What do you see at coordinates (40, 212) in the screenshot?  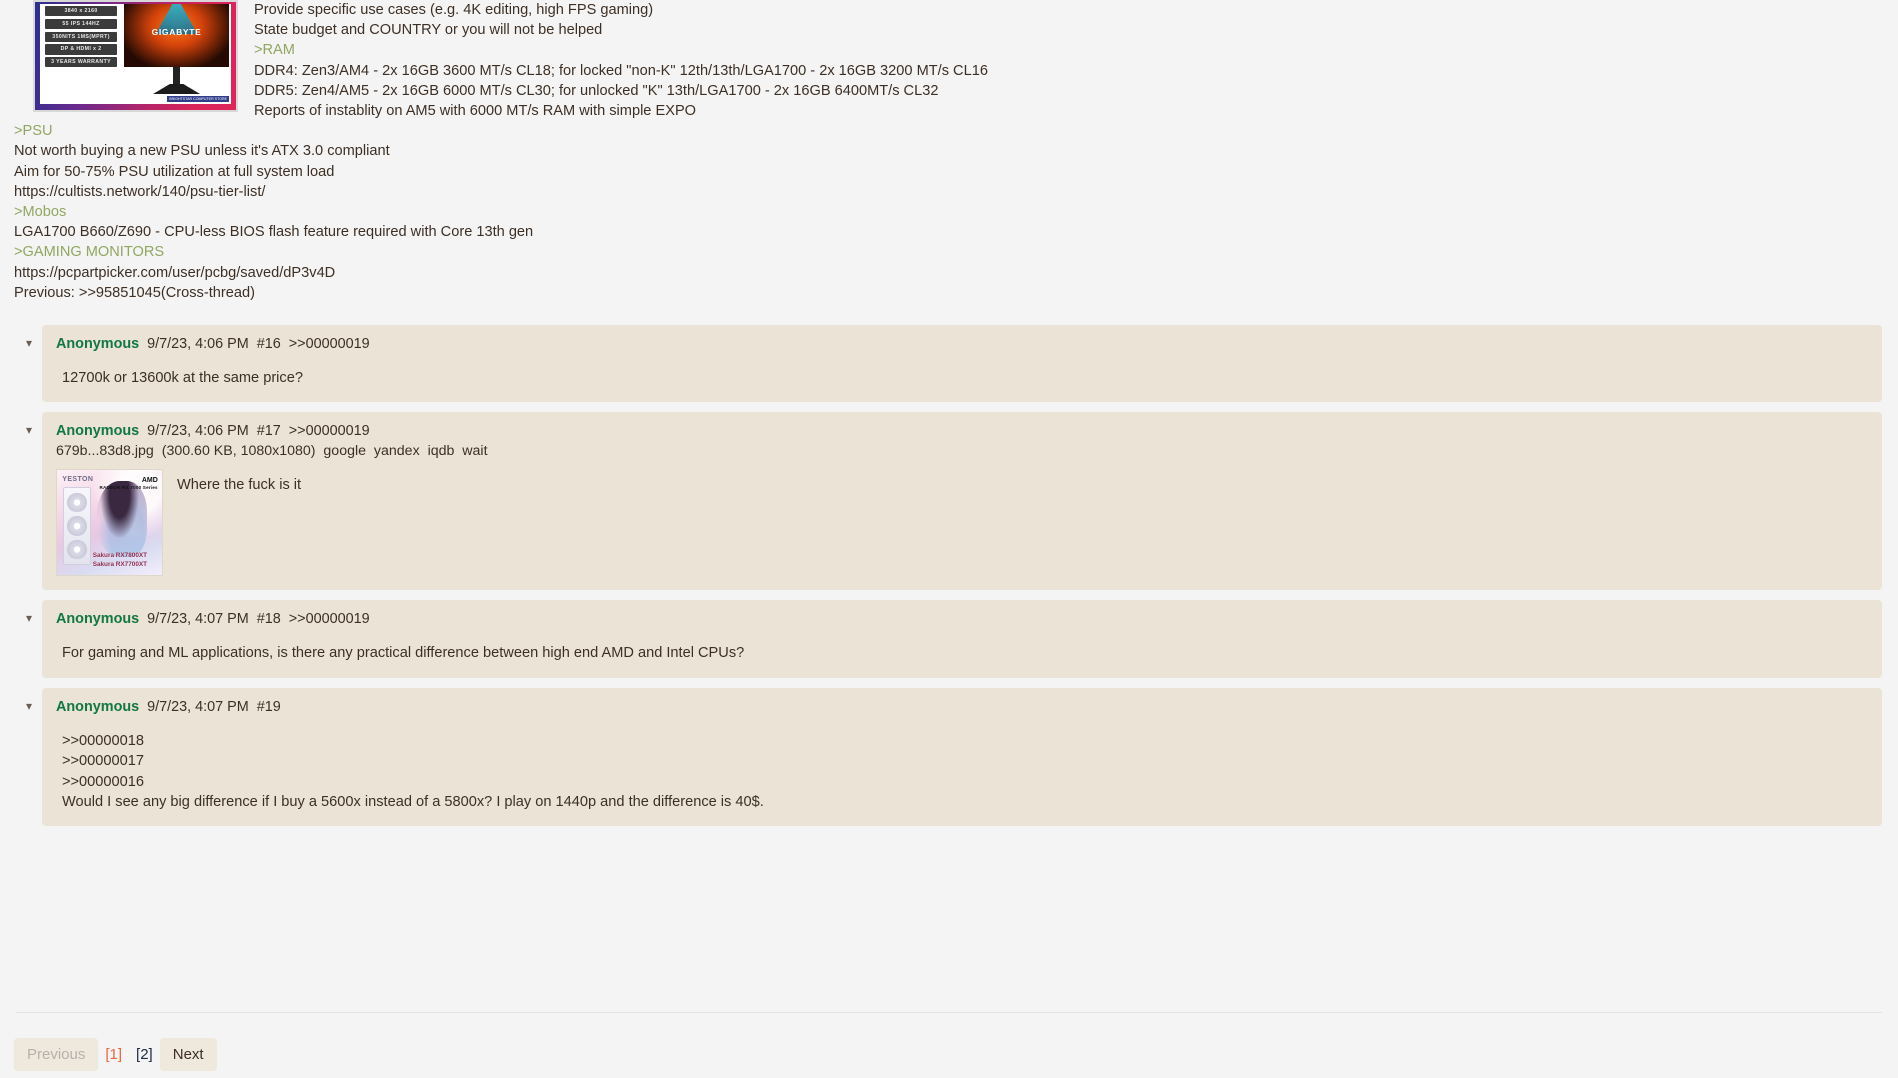 I see `op-greentext-line: >Mobos` at bounding box center [40, 212].